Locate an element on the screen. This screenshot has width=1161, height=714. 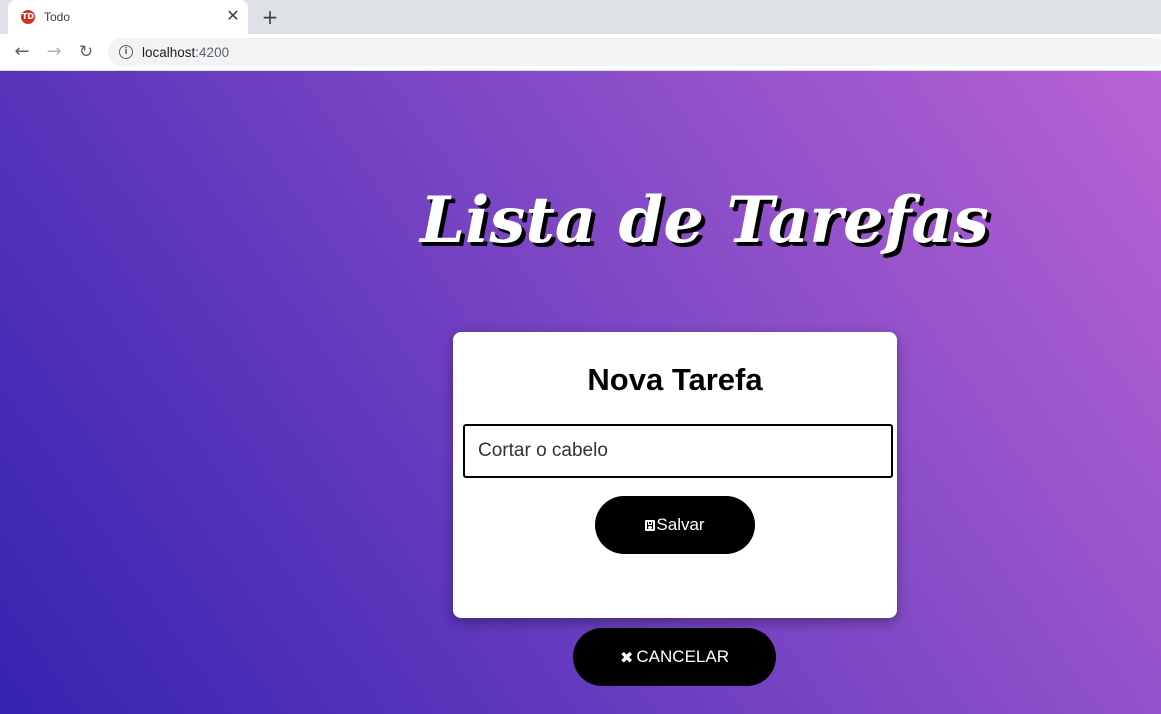
times-icon: ✖ is located at coordinates (627, 657).